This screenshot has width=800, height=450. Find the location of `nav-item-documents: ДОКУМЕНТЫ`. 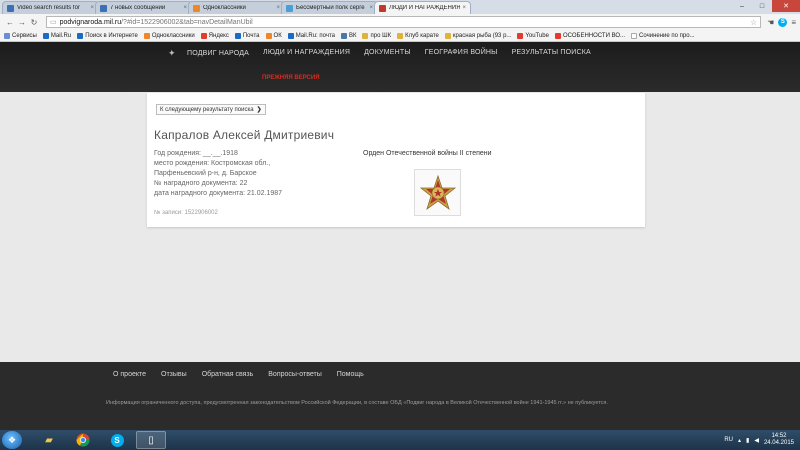

nav-item-documents: ДОКУМЕНТЫ is located at coordinates (387, 53).